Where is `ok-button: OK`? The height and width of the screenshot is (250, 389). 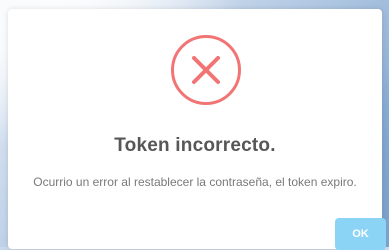 ok-button: OK is located at coordinates (360, 234).